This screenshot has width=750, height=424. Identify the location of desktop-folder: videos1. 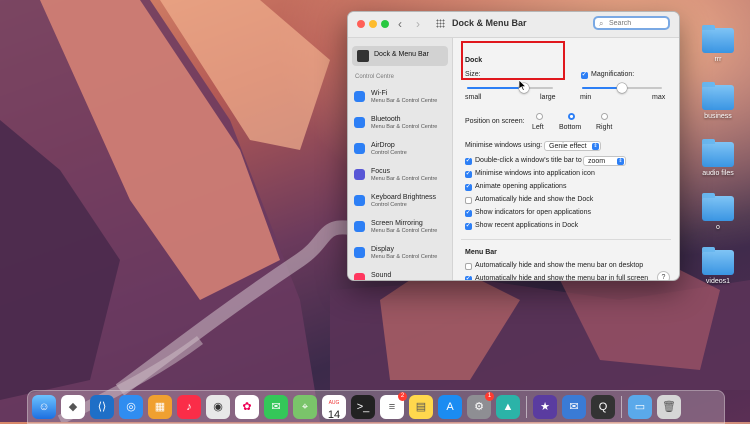
(718, 266).